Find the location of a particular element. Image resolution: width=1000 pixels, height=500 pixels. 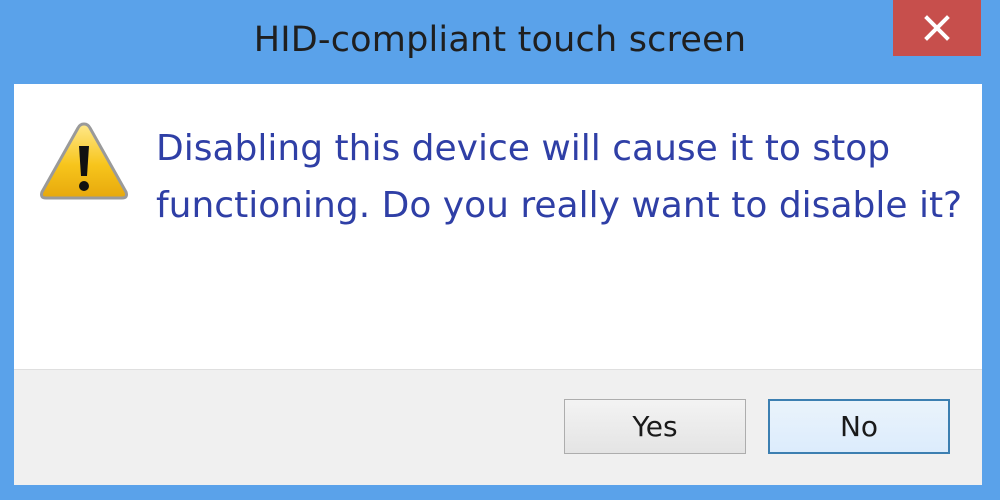

close-button is located at coordinates (937, 28).